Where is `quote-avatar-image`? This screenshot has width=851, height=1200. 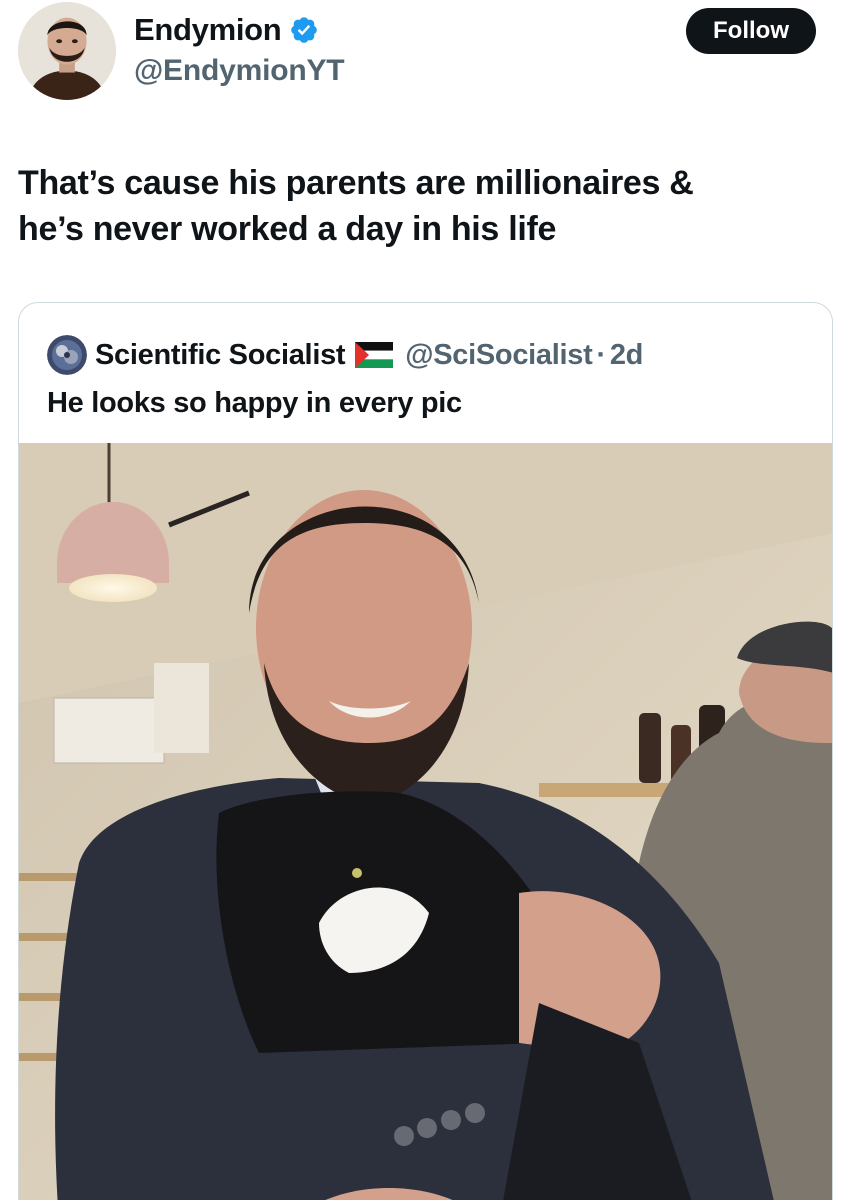 quote-avatar-image is located at coordinates (67, 355).